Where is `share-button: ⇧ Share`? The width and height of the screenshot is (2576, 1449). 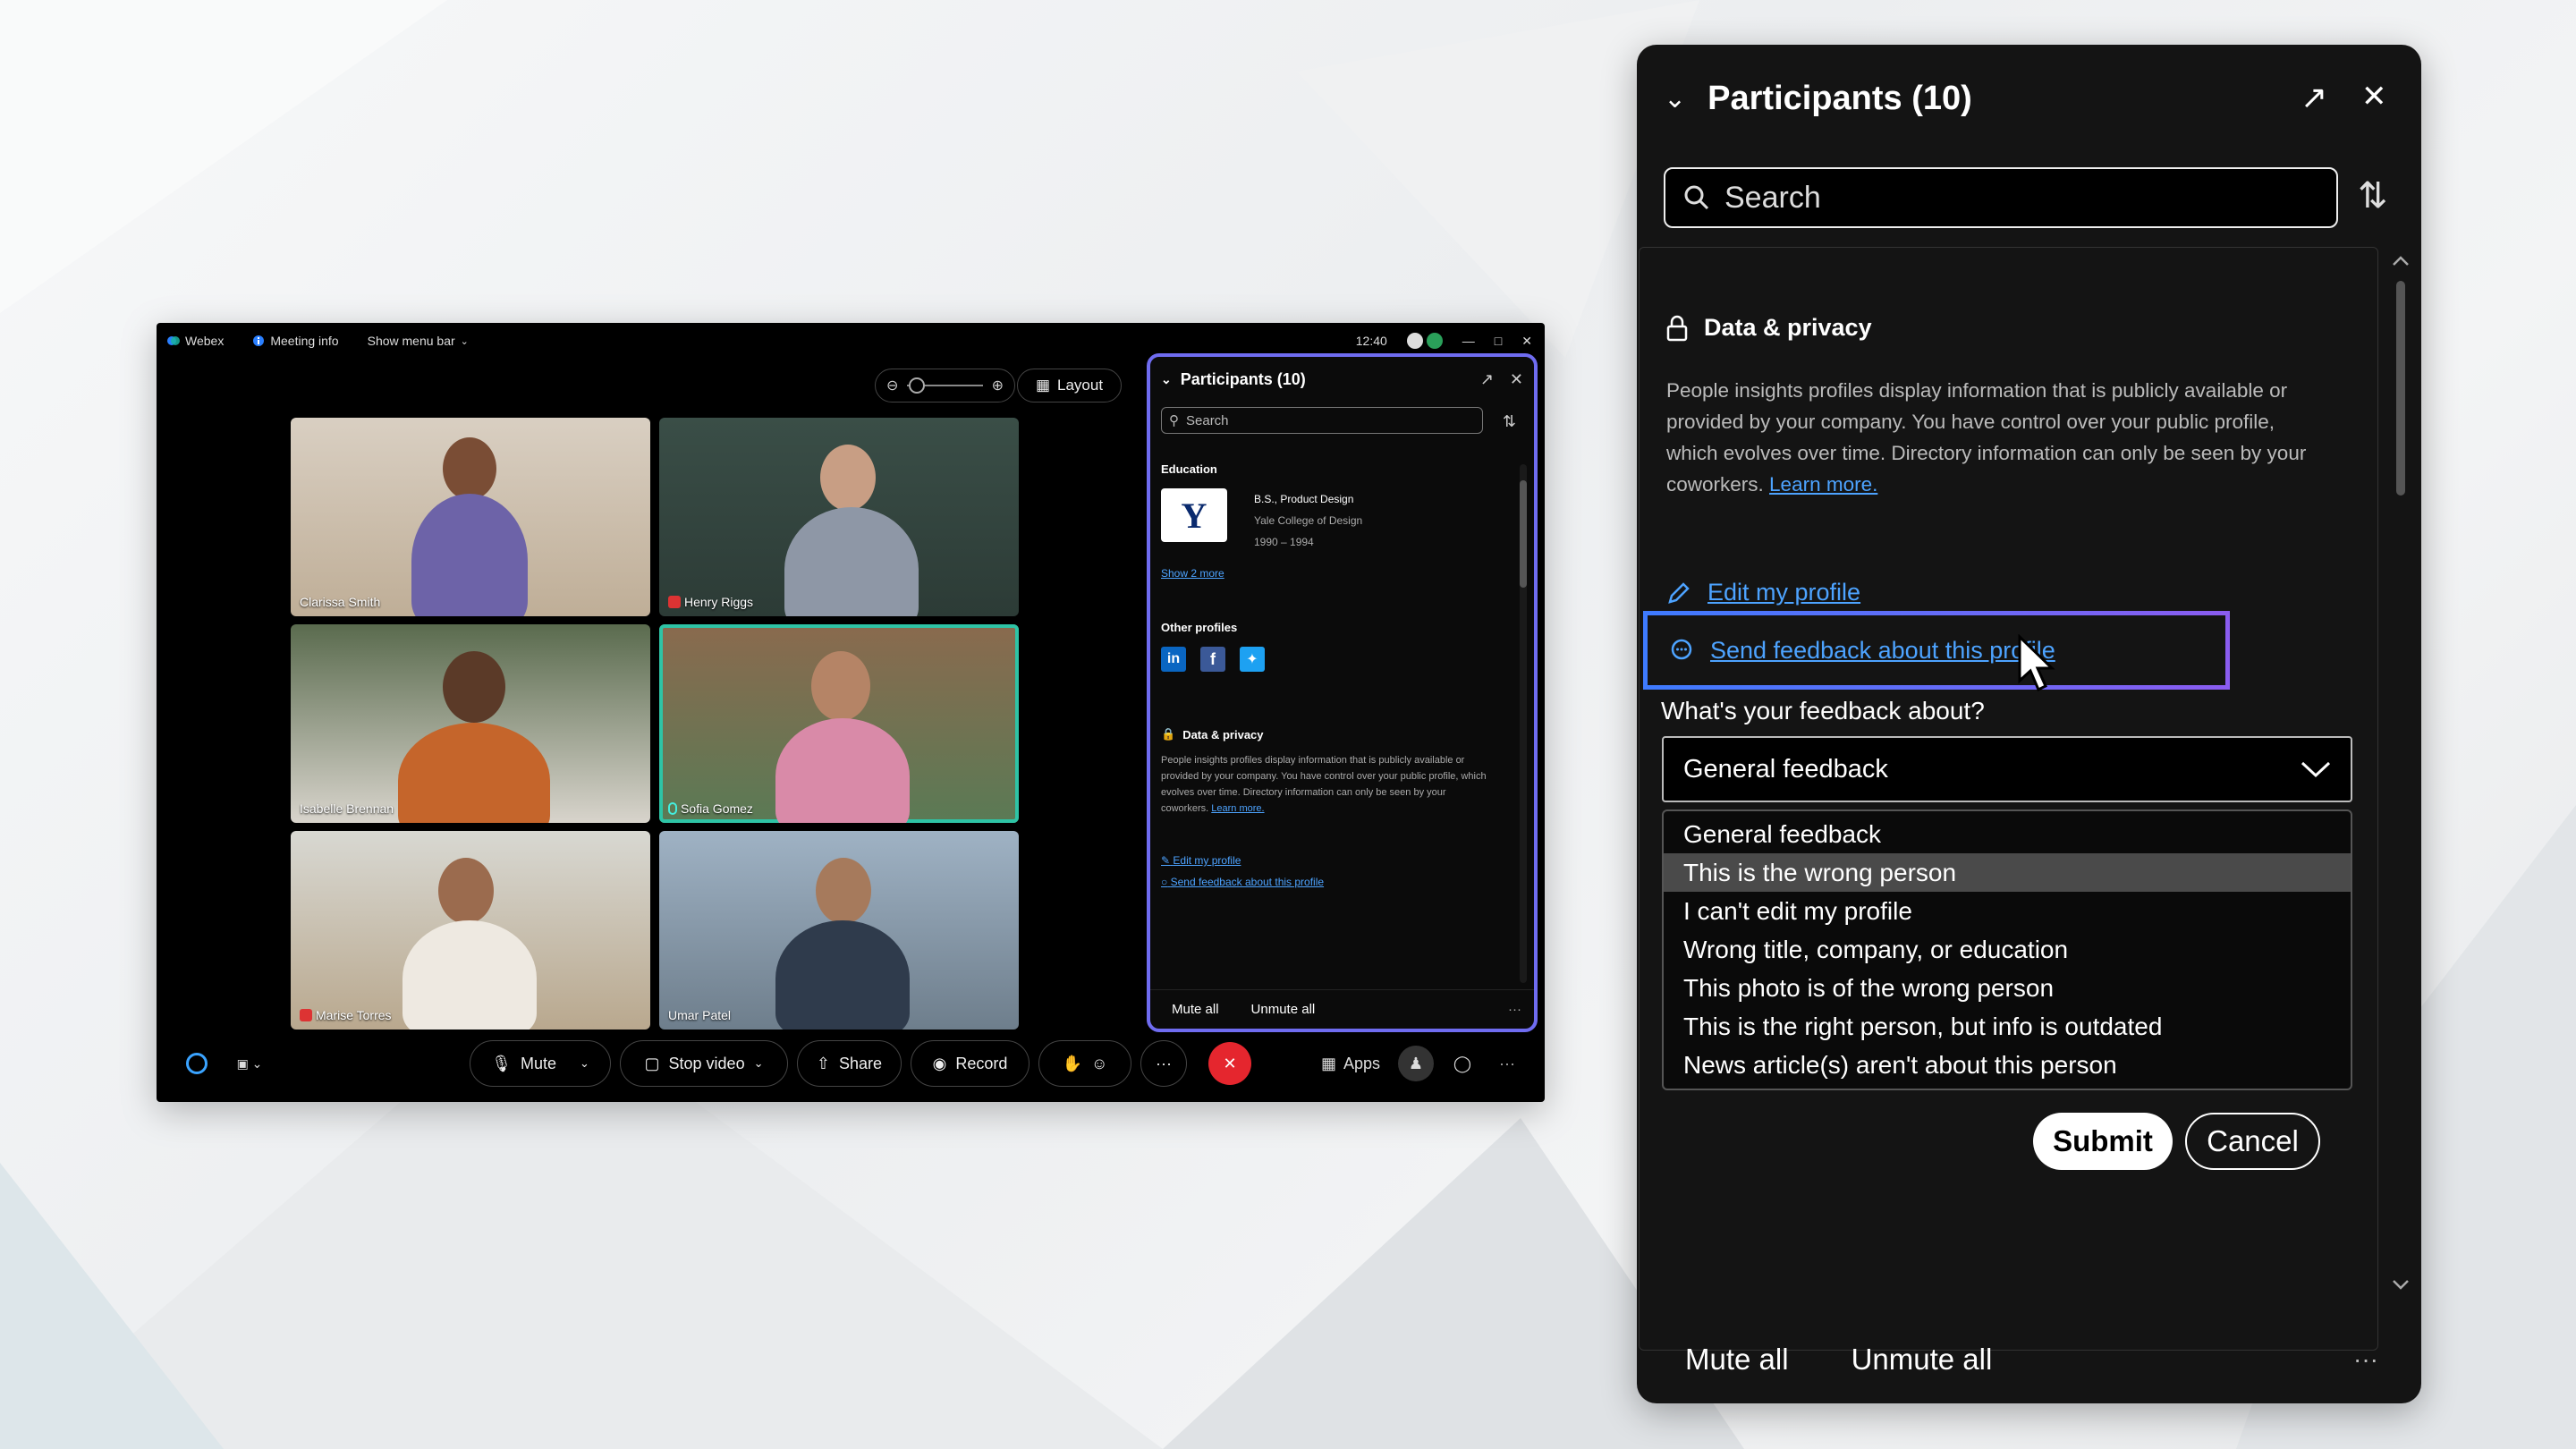
share-button: ⇧ Share is located at coordinates (849, 1063).